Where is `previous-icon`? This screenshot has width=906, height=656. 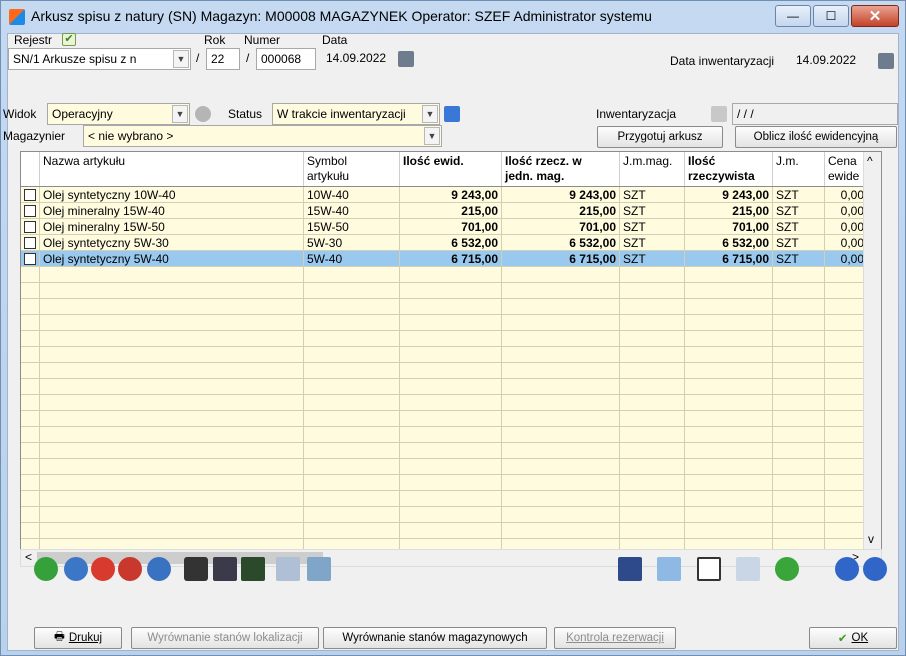 previous-icon is located at coordinates (847, 569).